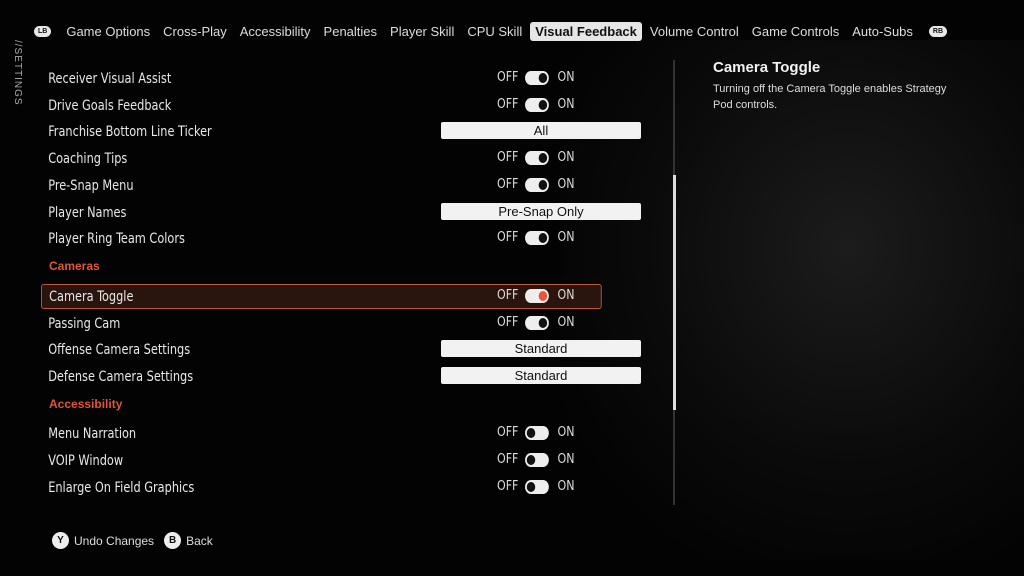 The image size is (1024, 576). I want to click on tab-visual-feedback: Visual Feedback, so click(586, 31).